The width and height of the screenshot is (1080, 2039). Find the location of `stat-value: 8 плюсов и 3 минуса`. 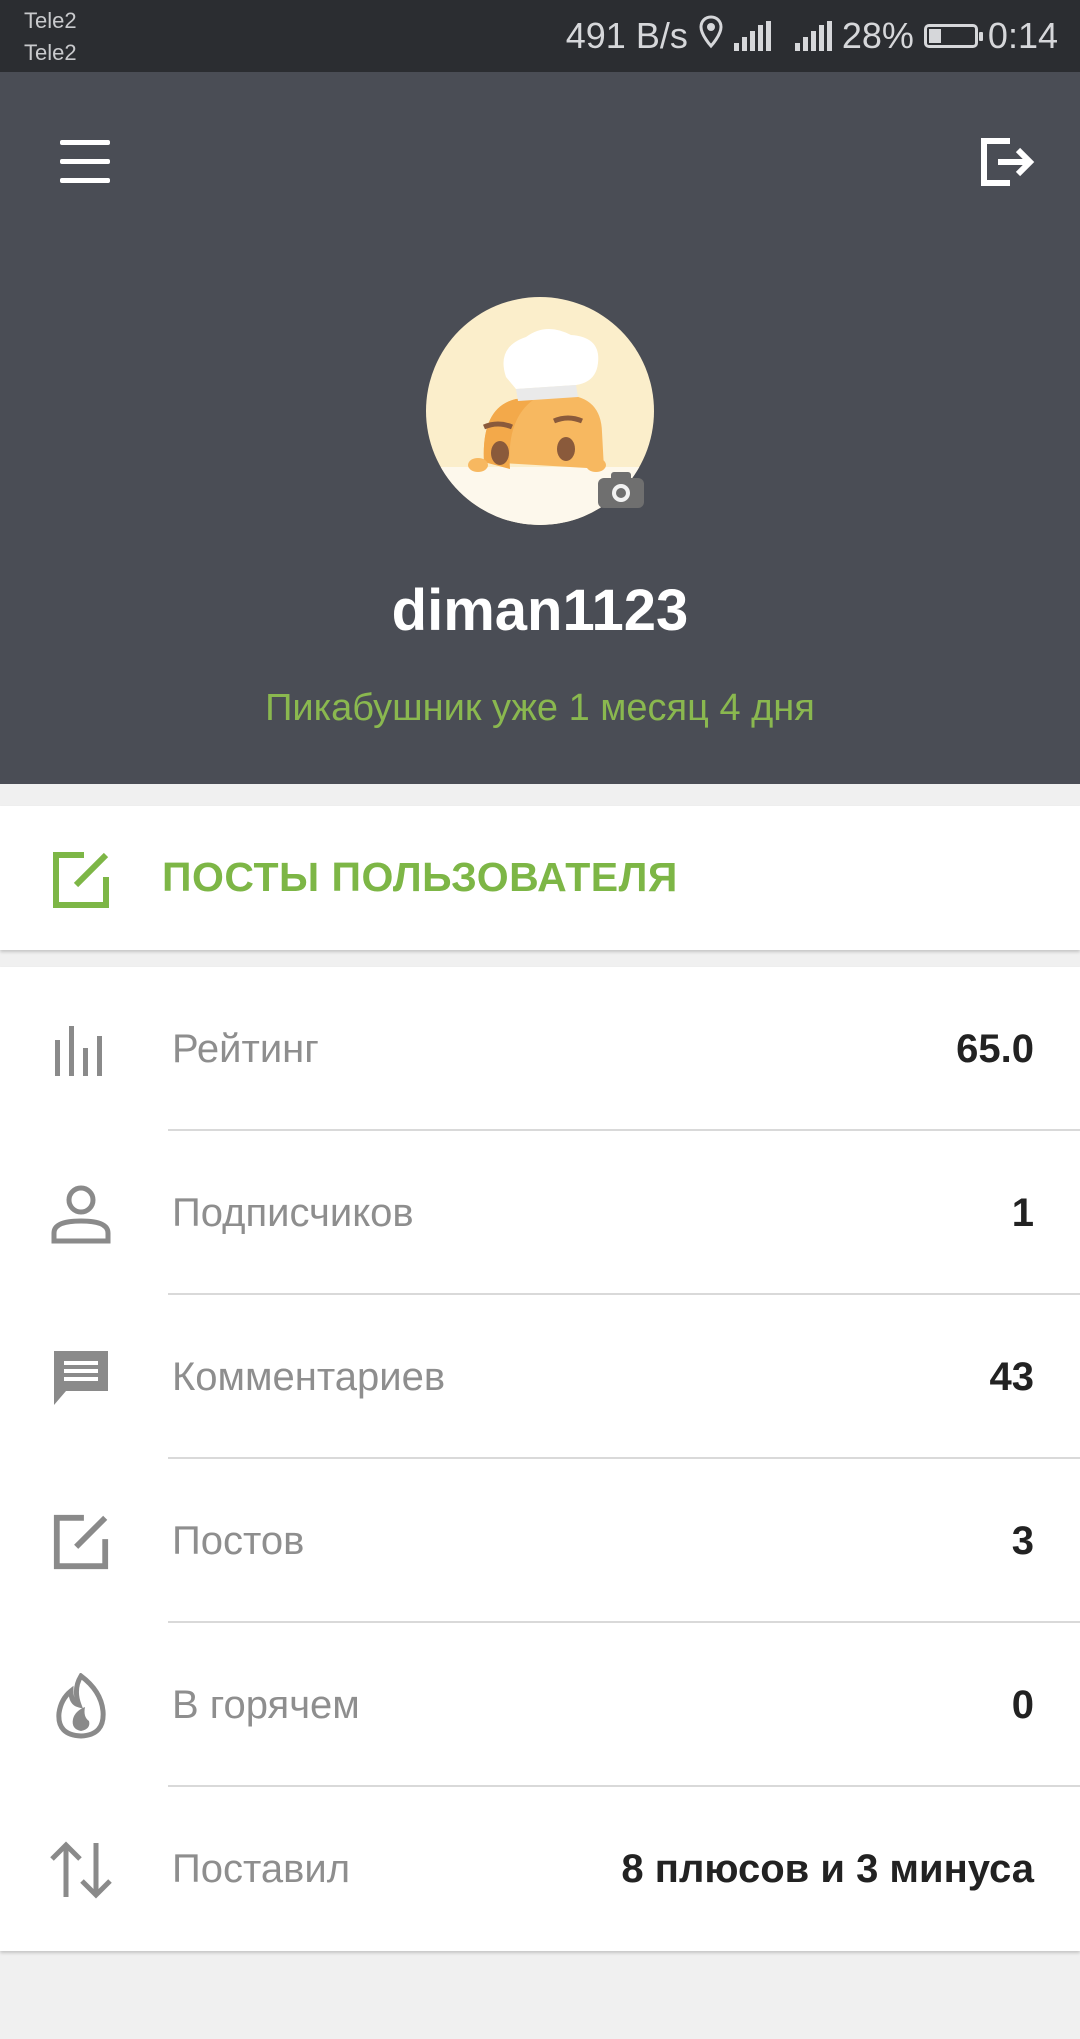

stat-value: 8 плюсов и 3 минуса is located at coordinates (827, 1869).